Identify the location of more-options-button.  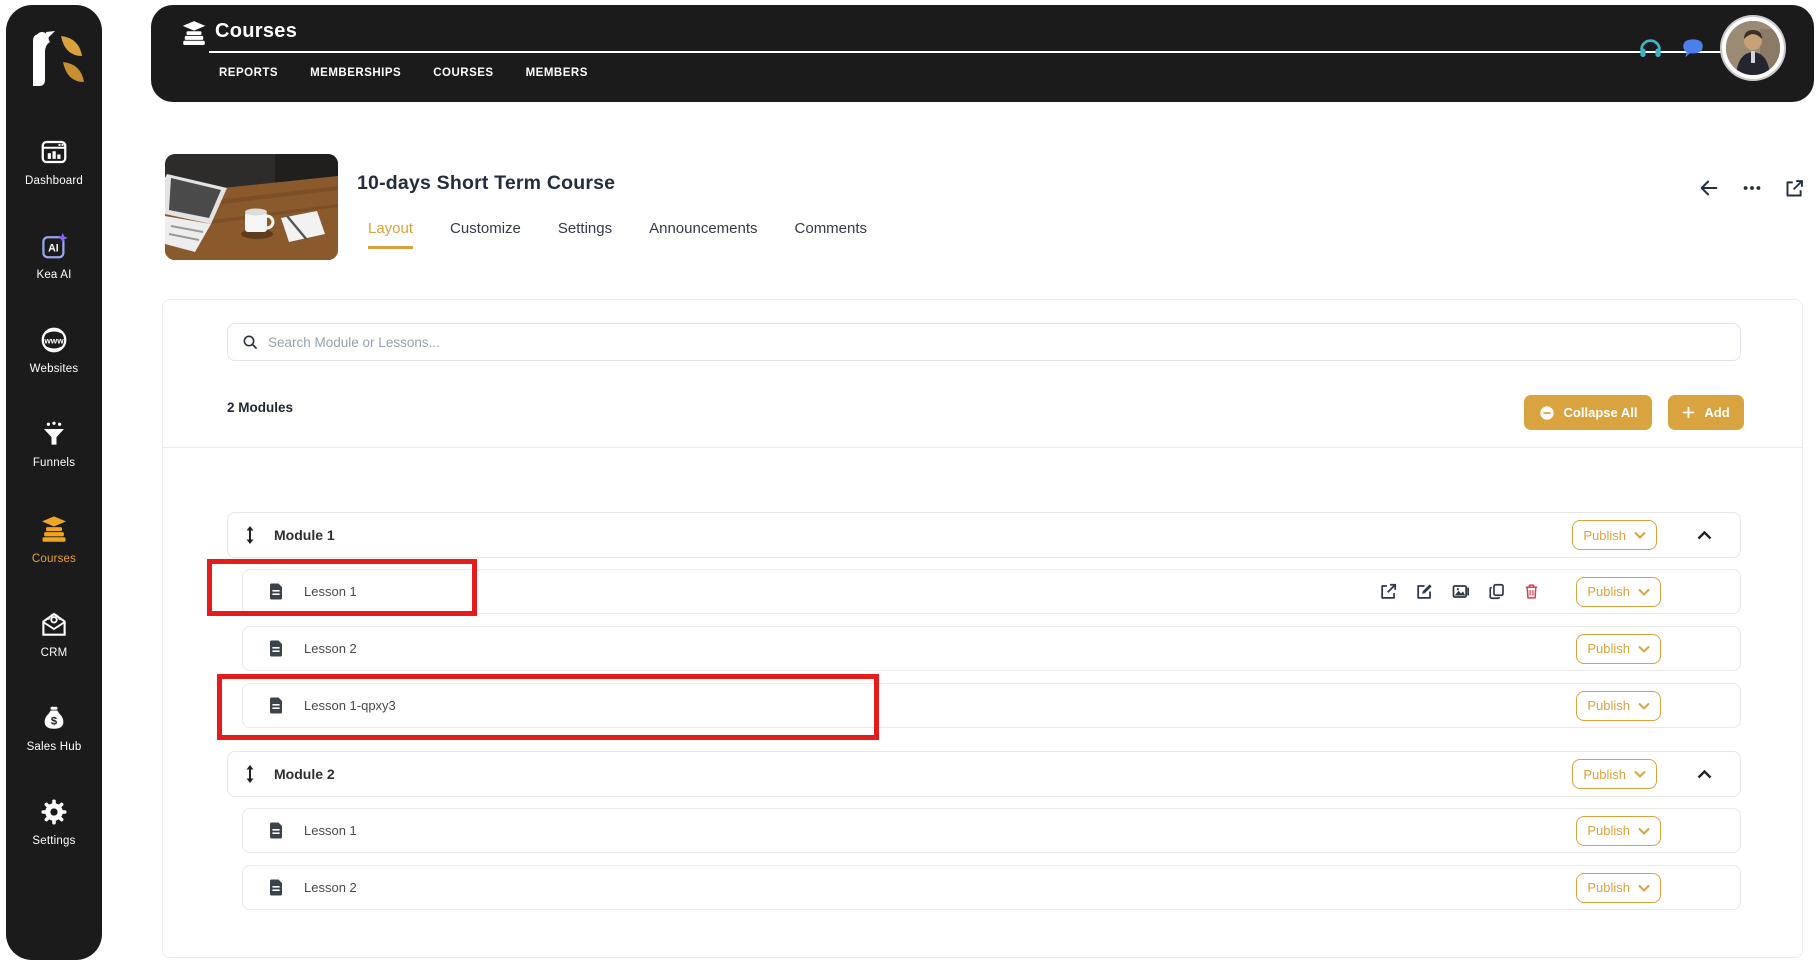
(1752, 188).